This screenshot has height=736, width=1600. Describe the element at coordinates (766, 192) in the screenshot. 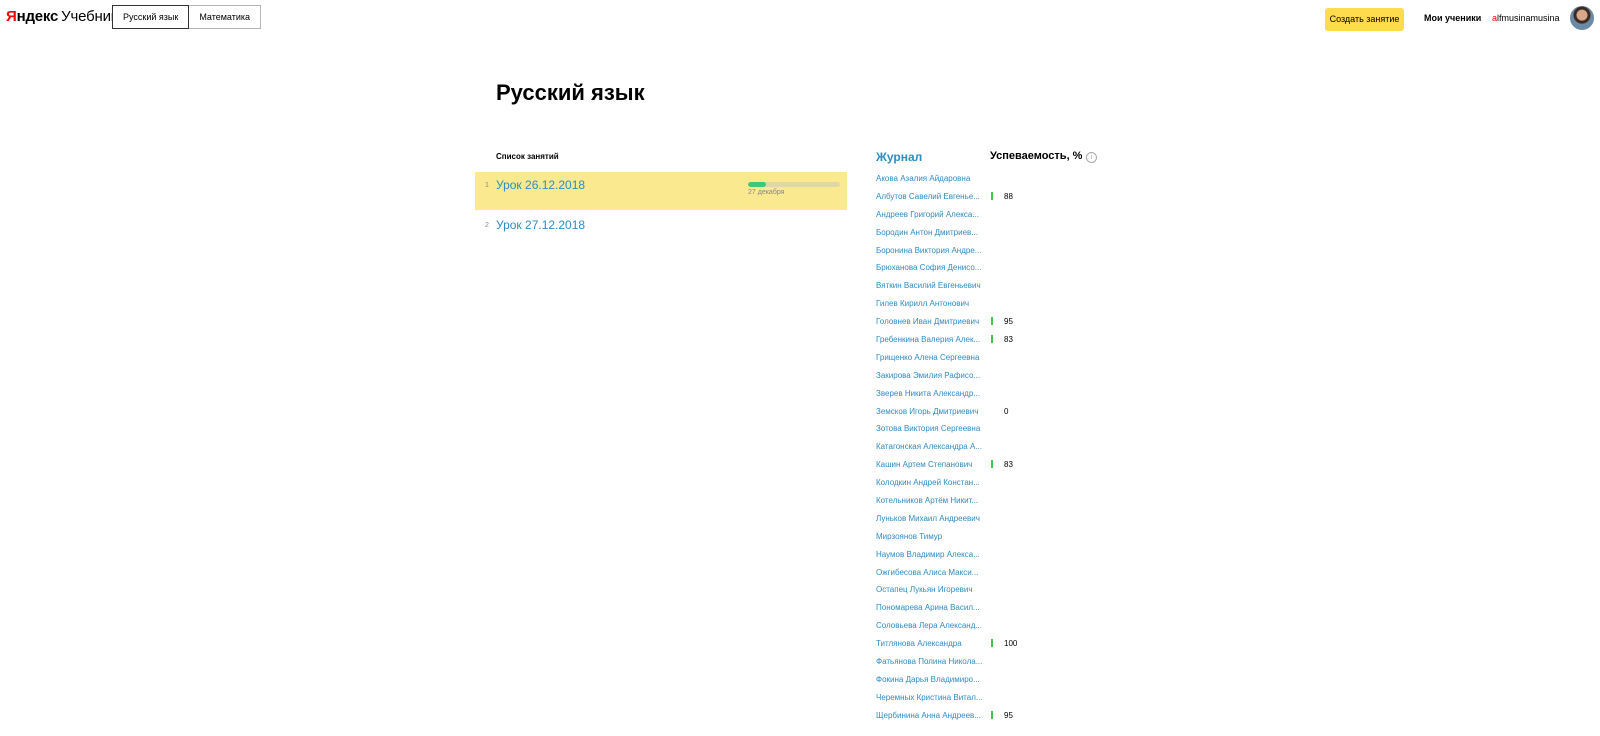

I see `lesson-date: 27 декабря` at that location.